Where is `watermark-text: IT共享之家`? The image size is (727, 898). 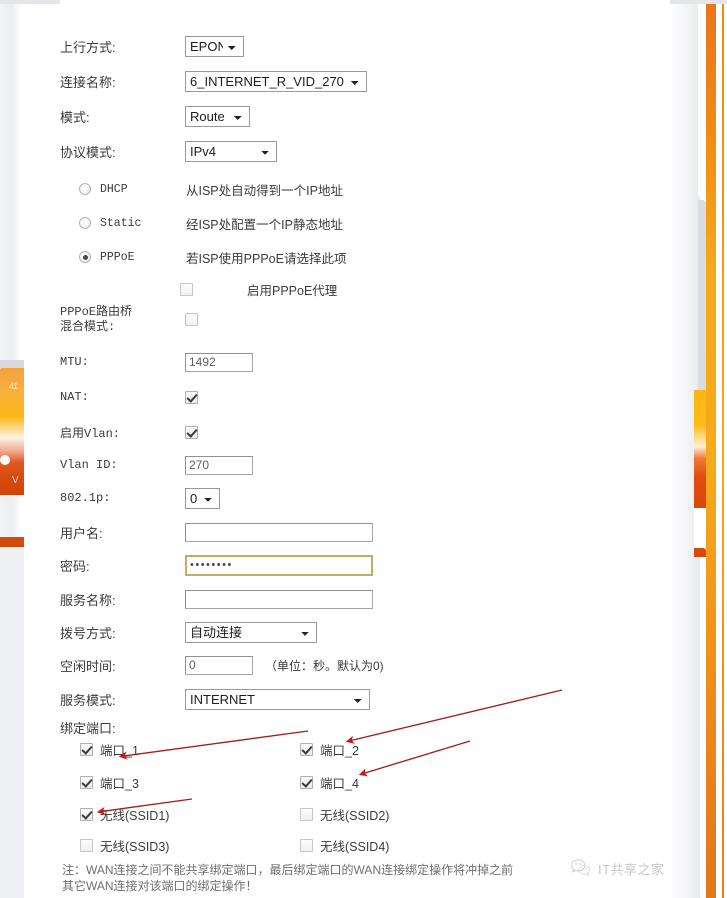 watermark-text: IT共享之家 is located at coordinates (631, 869).